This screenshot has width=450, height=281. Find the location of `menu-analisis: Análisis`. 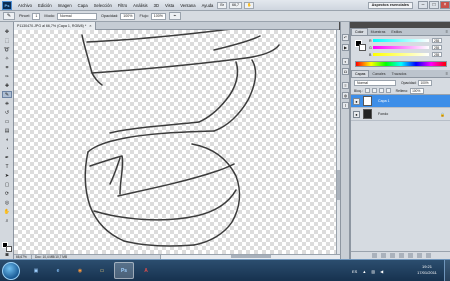

menu-analisis: Análisis is located at coordinates (140, 5).